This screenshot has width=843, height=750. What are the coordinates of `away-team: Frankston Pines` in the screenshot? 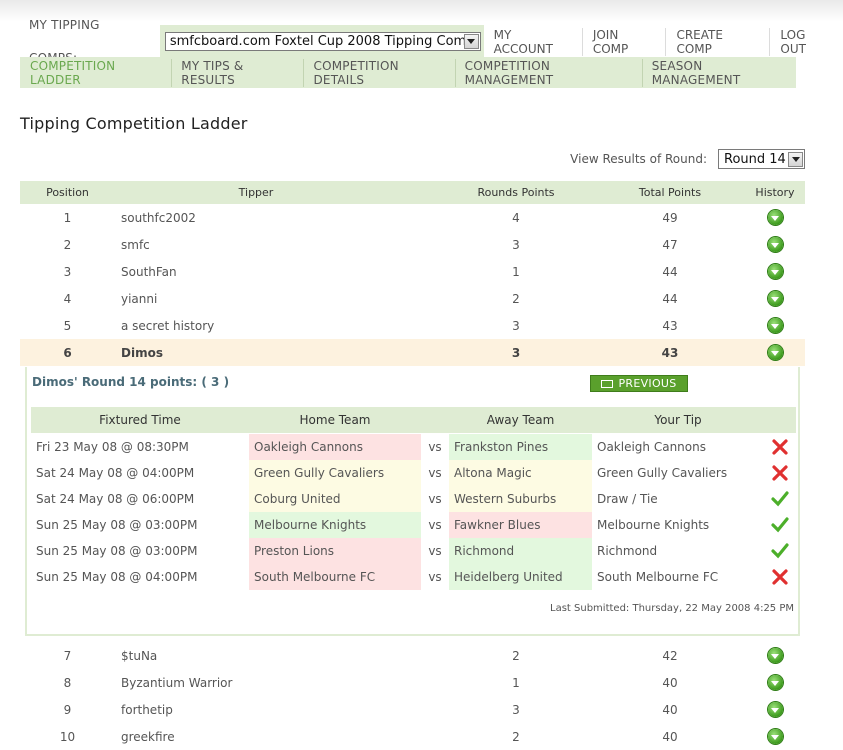 It's located at (520, 447).